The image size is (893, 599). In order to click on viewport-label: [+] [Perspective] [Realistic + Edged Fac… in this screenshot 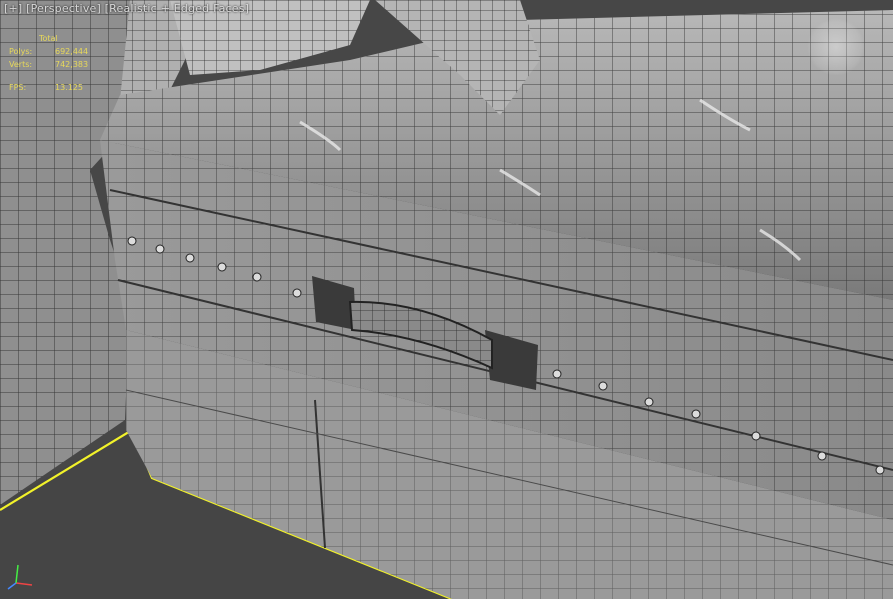, I will do `click(126, 8)`.